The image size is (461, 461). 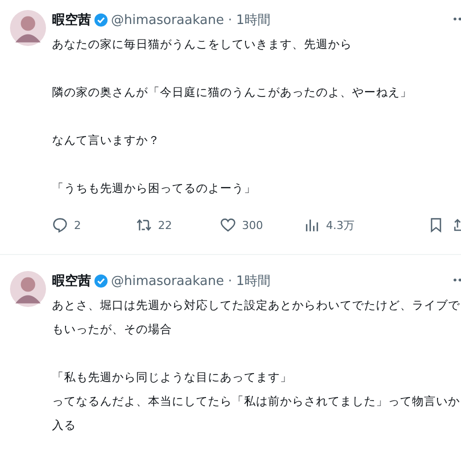 What do you see at coordinates (154, 188) in the screenshot?
I see `tweet-text: 「うちも先週から困ってるのよーう」` at bounding box center [154, 188].